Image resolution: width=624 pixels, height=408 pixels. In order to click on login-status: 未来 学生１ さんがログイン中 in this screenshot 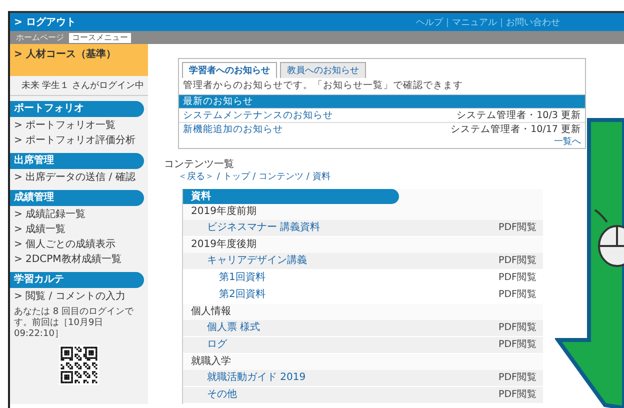, I will do `click(79, 86)`.